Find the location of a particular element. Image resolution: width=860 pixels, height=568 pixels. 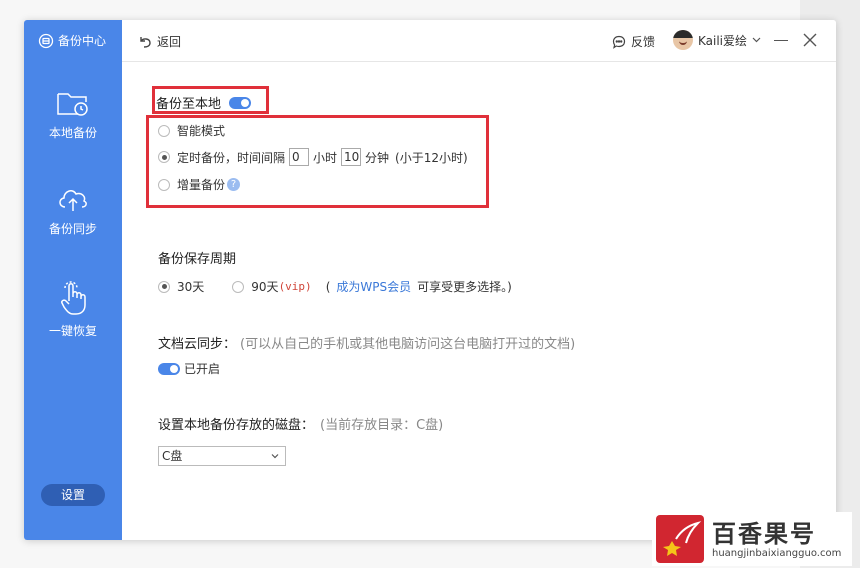

sidebar: 备份中心 本地备份 备份同步 一键恢复 设置 is located at coordinates (73, 280).